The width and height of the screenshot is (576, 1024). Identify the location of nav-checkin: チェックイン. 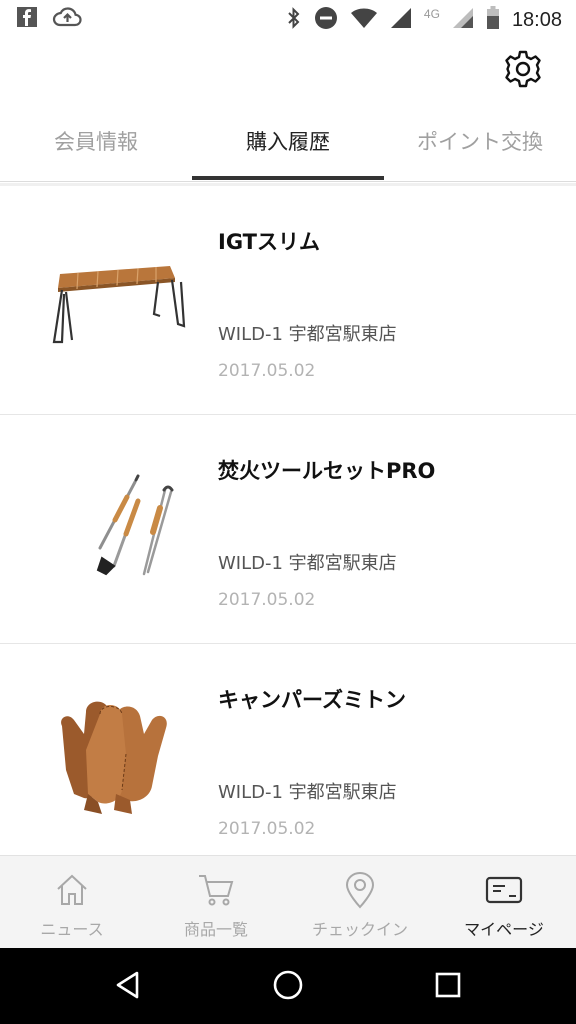
(360, 902).